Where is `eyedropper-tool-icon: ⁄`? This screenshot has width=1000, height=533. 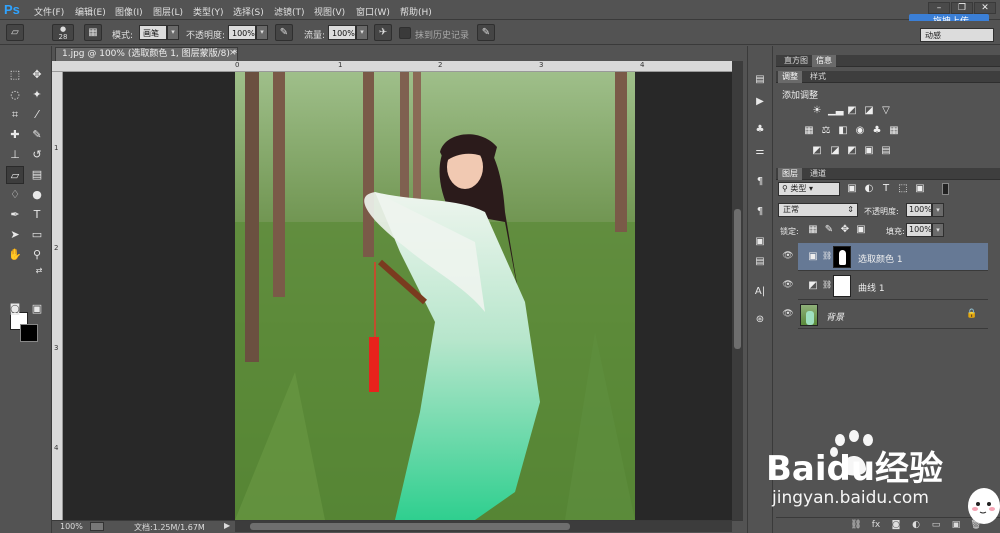
eyedropper-tool-icon: ⁄ is located at coordinates (37, 115).